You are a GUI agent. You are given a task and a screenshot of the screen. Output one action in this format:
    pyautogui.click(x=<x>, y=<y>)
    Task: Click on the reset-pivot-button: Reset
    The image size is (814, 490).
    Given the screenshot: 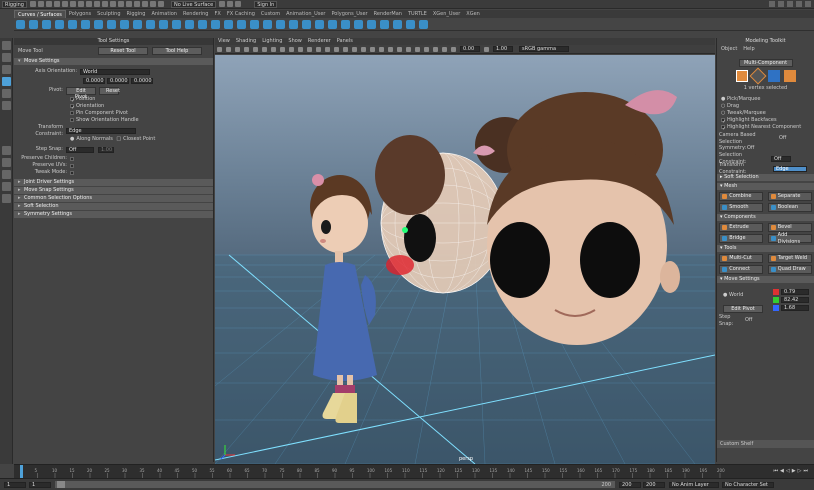 What is the action you would take?
    pyautogui.click(x=109, y=90)
    